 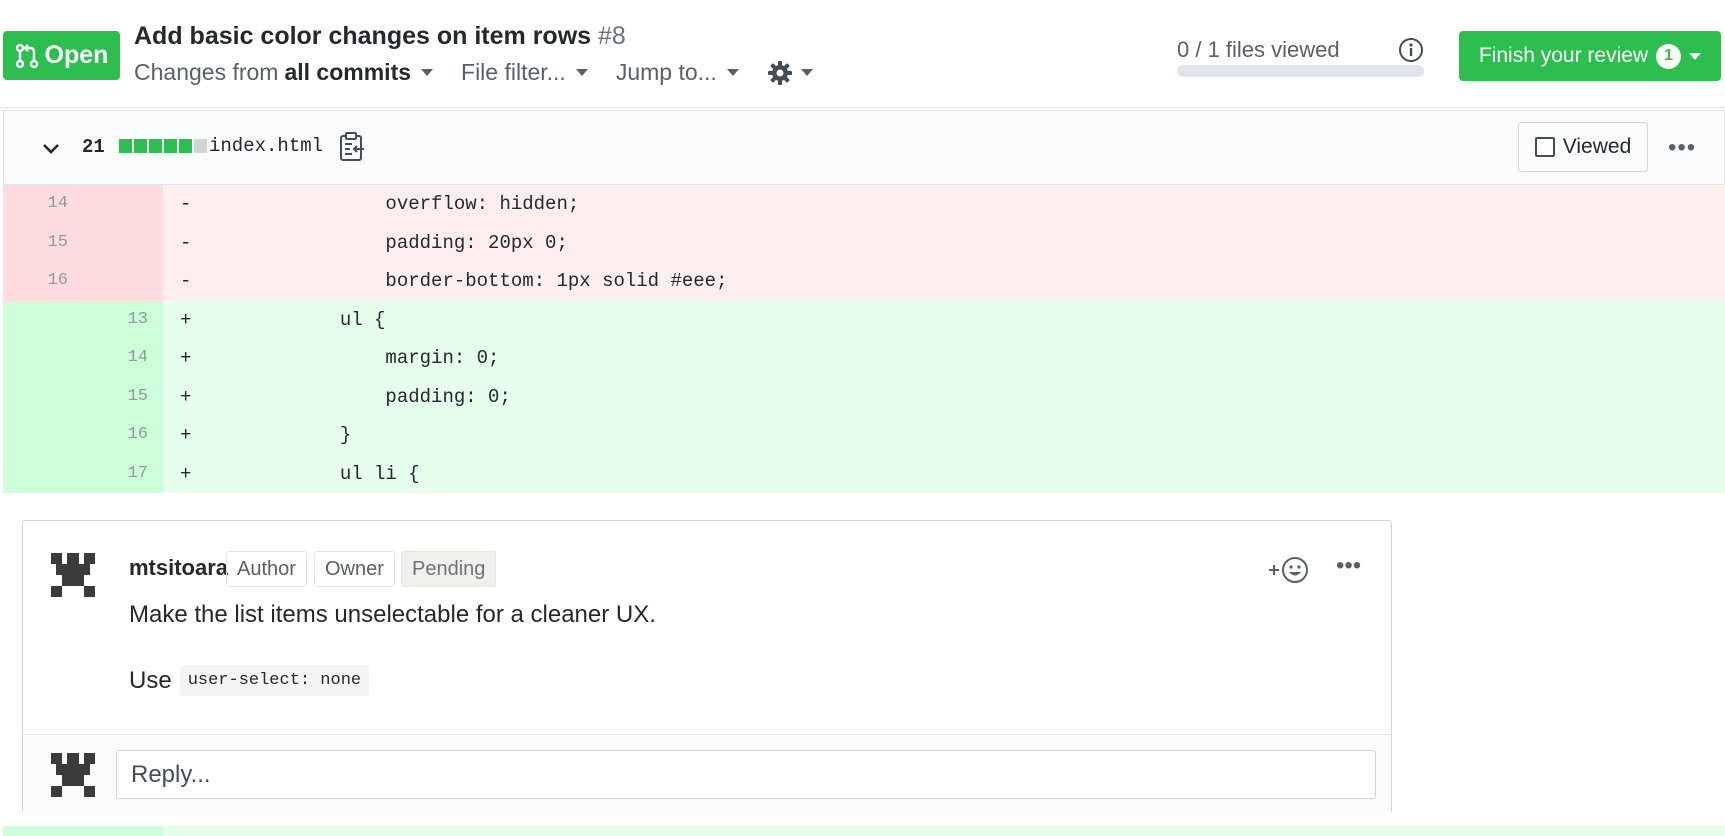 I want to click on pr-title-text: Add basic color changes on item rows, so click(x=363, y=36).